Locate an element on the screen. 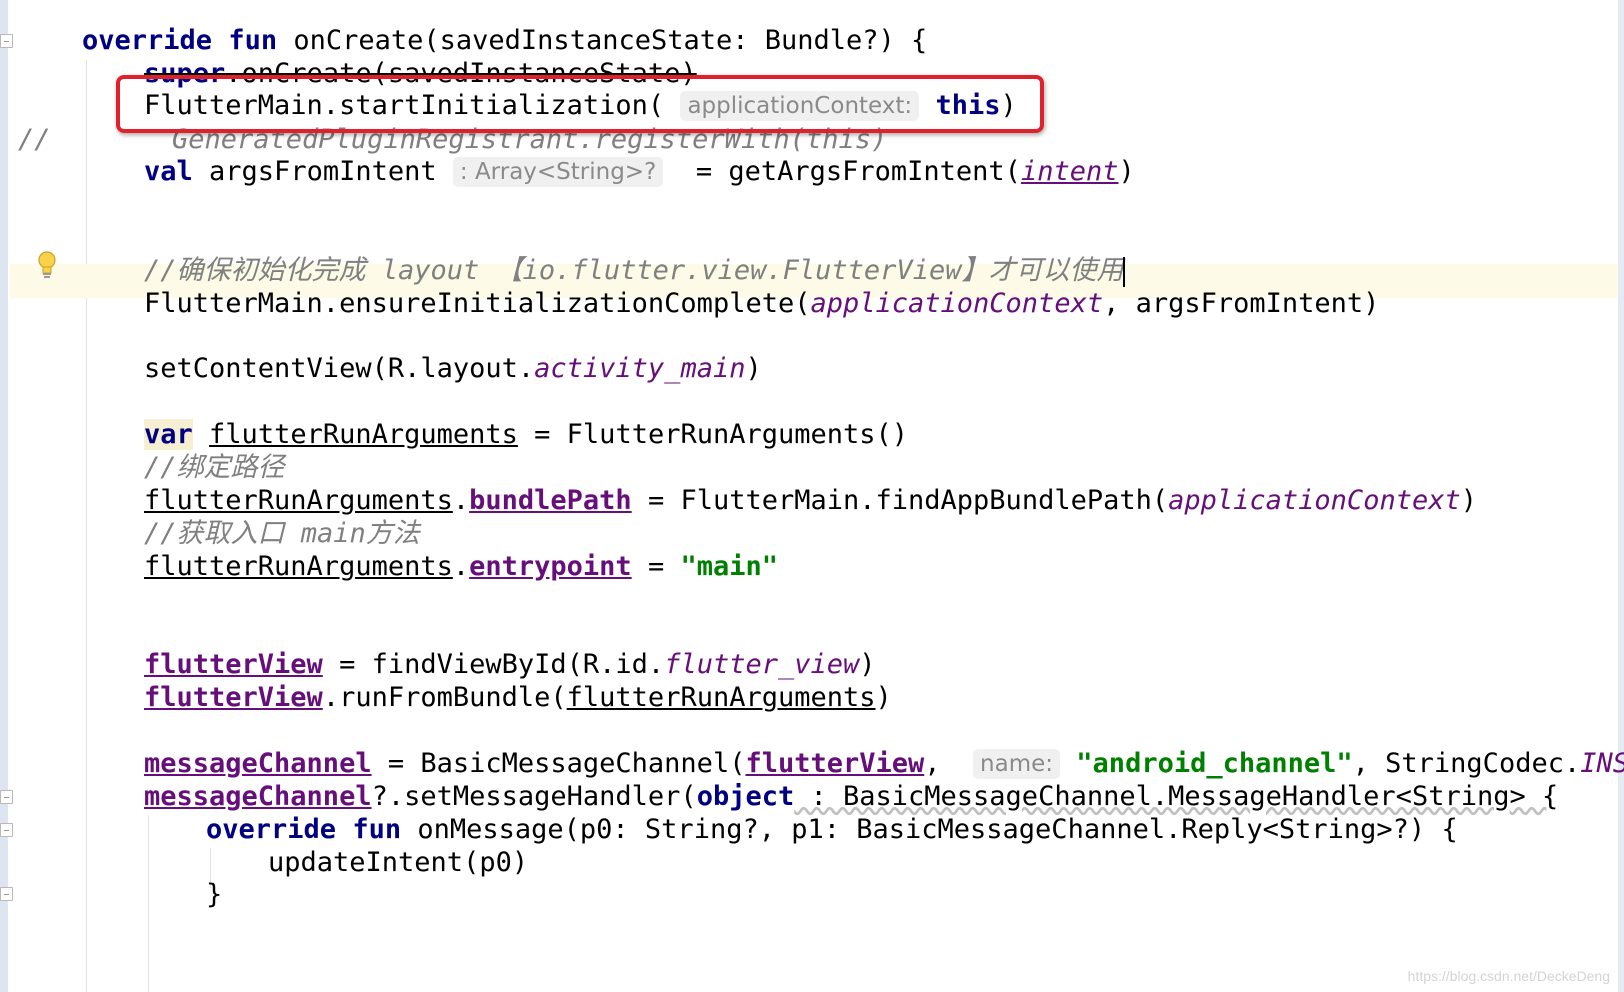 The height and width of the screenshot is (992, 1624). code-line-20: } is located at coordinates (214, 895).